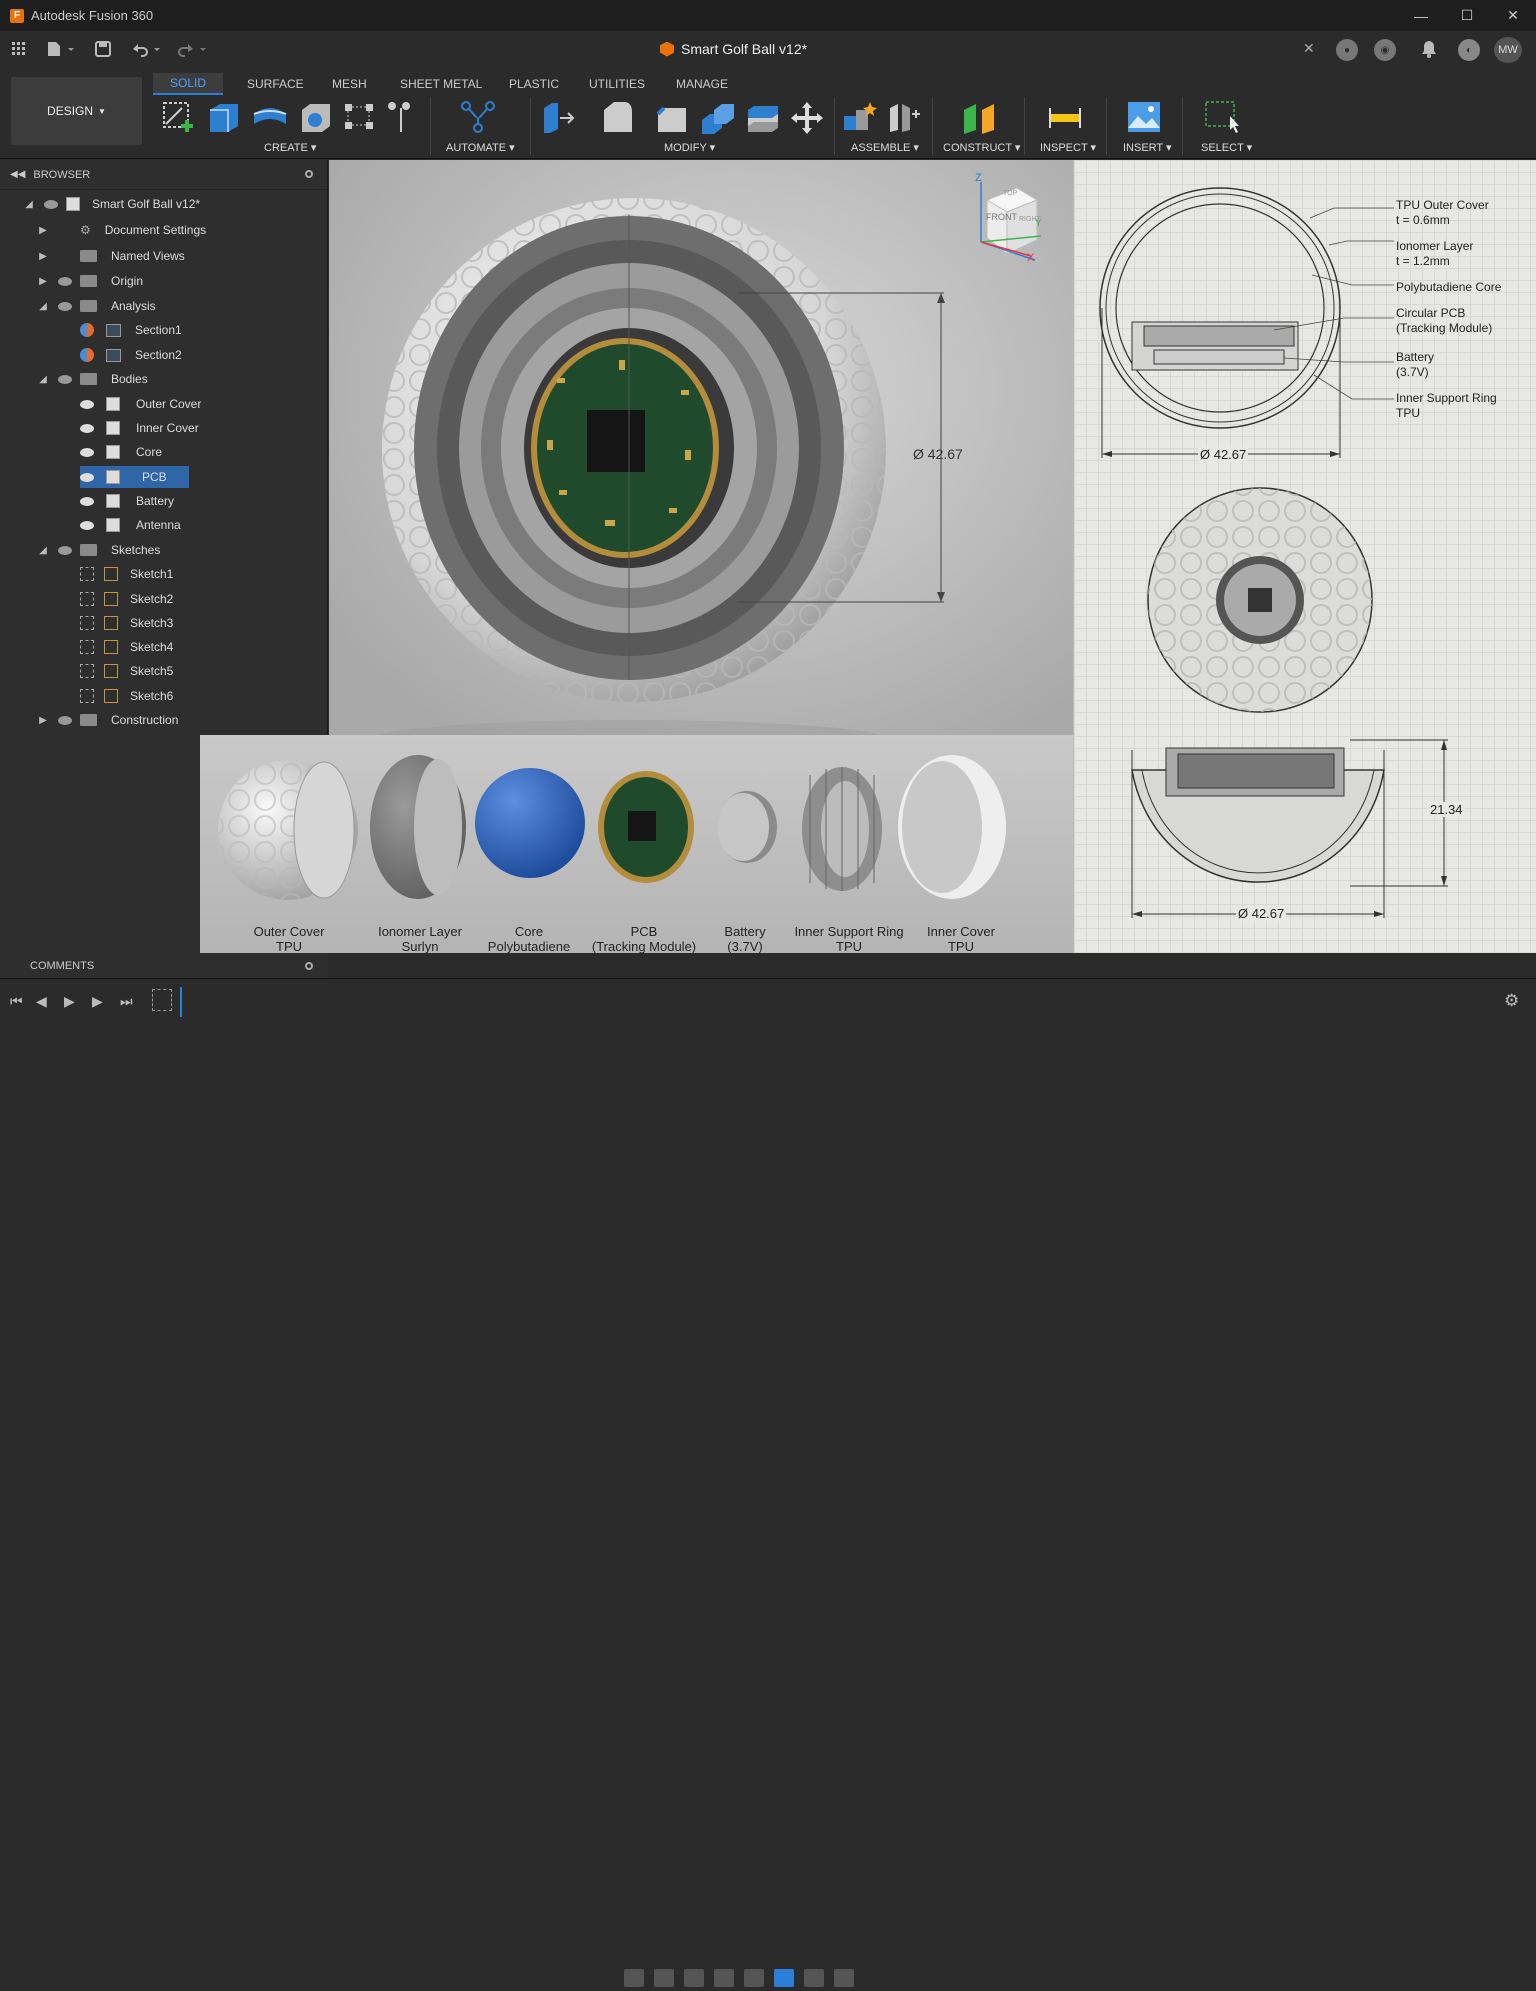 The image size is (1536, 1991). What do you see at coordinates (764, 117) in the screenshot?
I see `combine-icon` at bounding box center [764, 117].